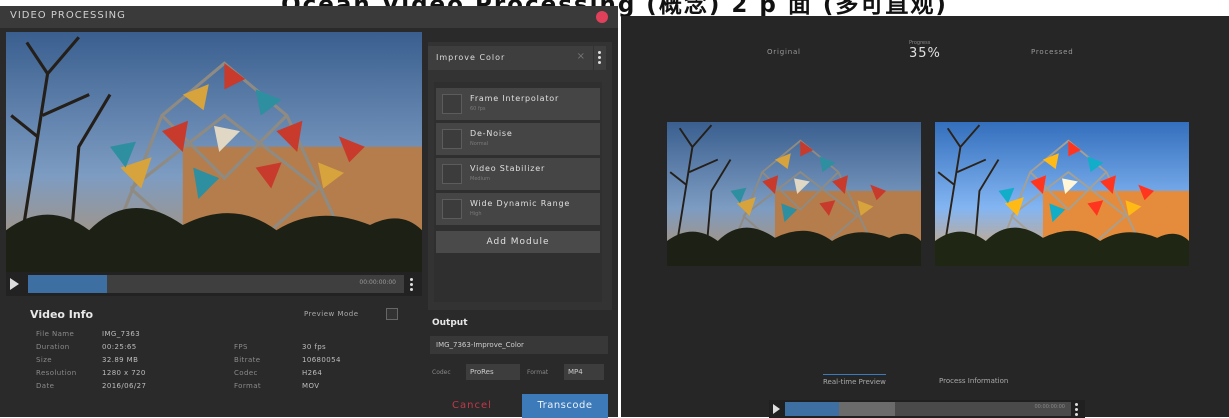  What do you see at coordinates (312, 373) in the screenshot?
I see `info-value: H264` at bounding box center [312, 373].